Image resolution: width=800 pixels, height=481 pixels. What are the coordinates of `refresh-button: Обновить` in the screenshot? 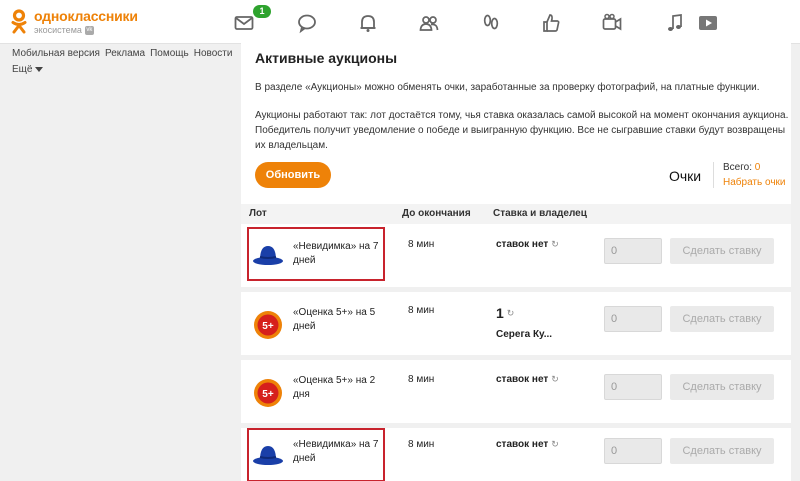 It's located at (293, 175).